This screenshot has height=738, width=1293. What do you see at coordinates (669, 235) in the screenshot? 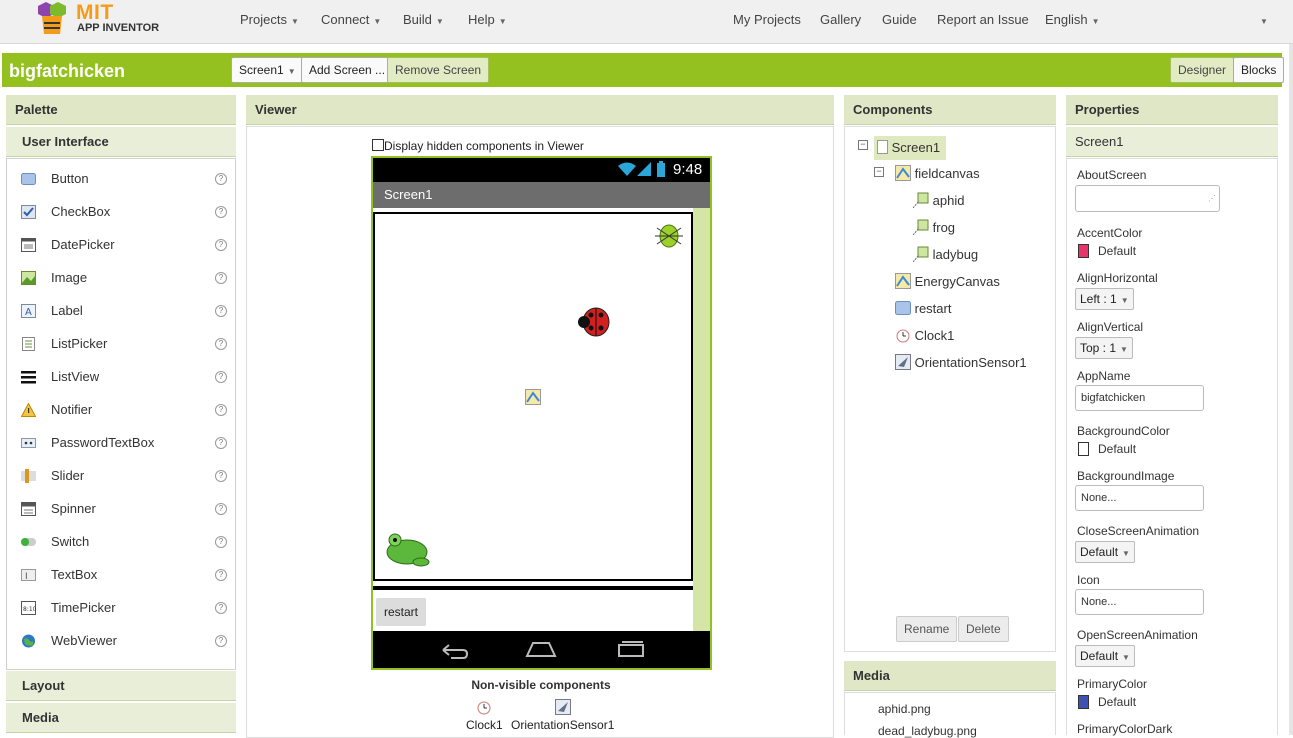
I see `aphid-sprite` at bounding box center [669, 235].